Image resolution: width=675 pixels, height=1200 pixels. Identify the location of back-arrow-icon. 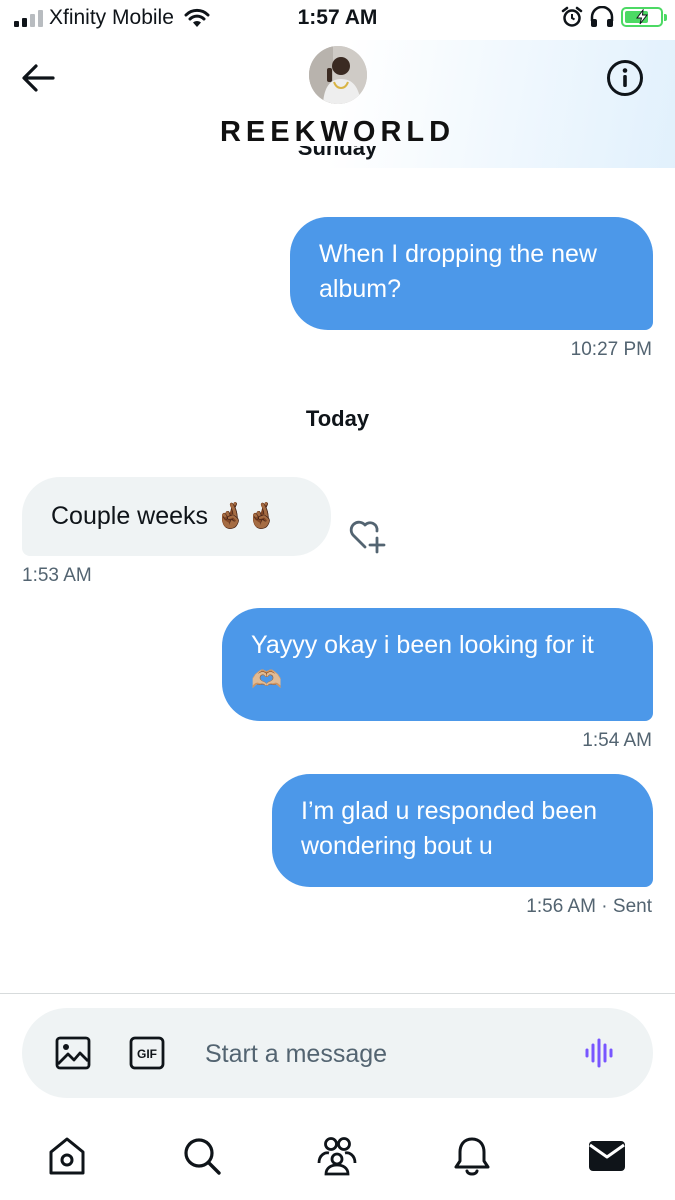
(38, 78).